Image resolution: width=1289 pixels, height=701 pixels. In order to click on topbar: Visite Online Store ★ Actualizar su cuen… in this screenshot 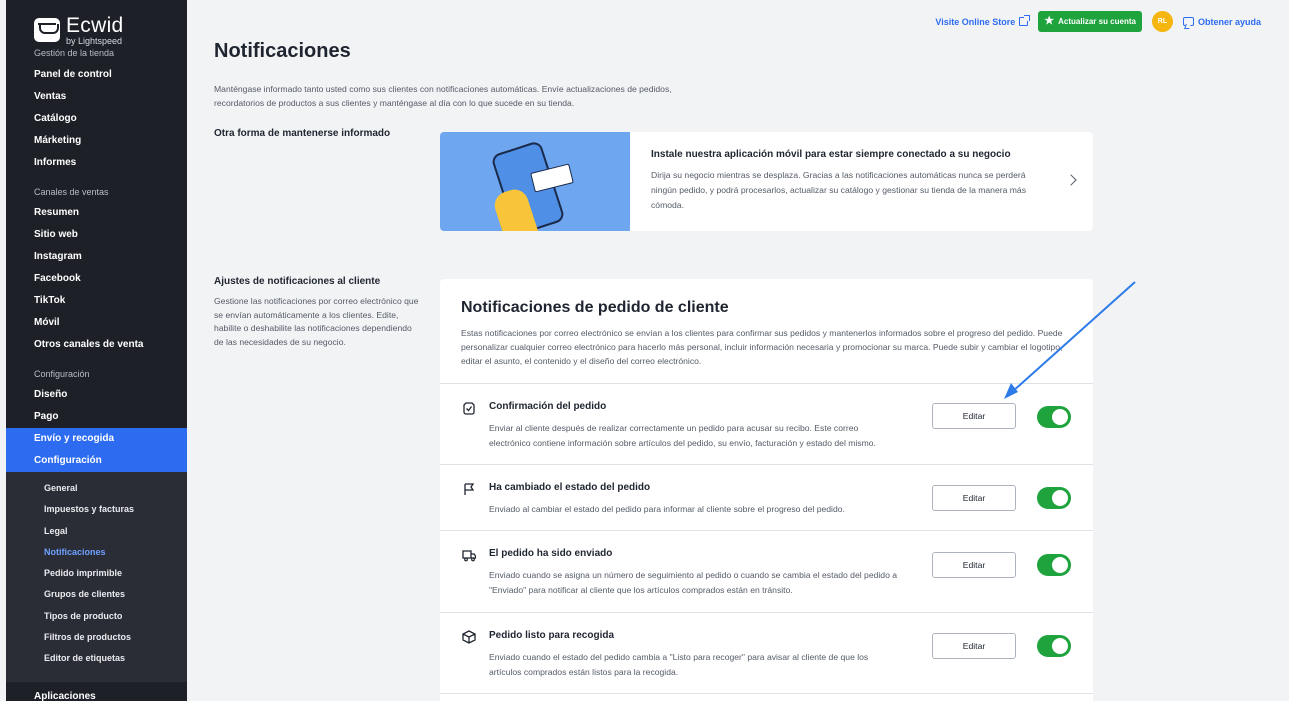, I will do `click(1098, 21)`.